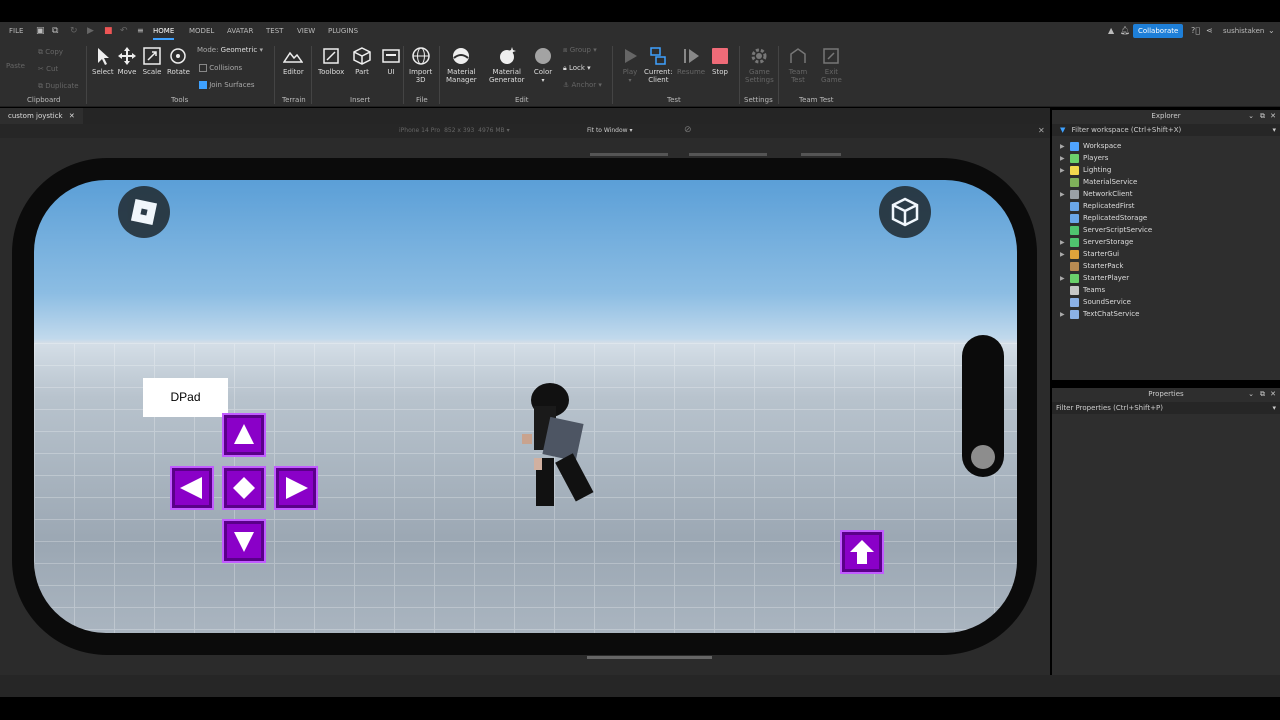 The height and width of the screenshot is (720, 1280). Describe the element at coordinates (1243, 31) in the screenshot. I see `username: sushistaken` at that location.